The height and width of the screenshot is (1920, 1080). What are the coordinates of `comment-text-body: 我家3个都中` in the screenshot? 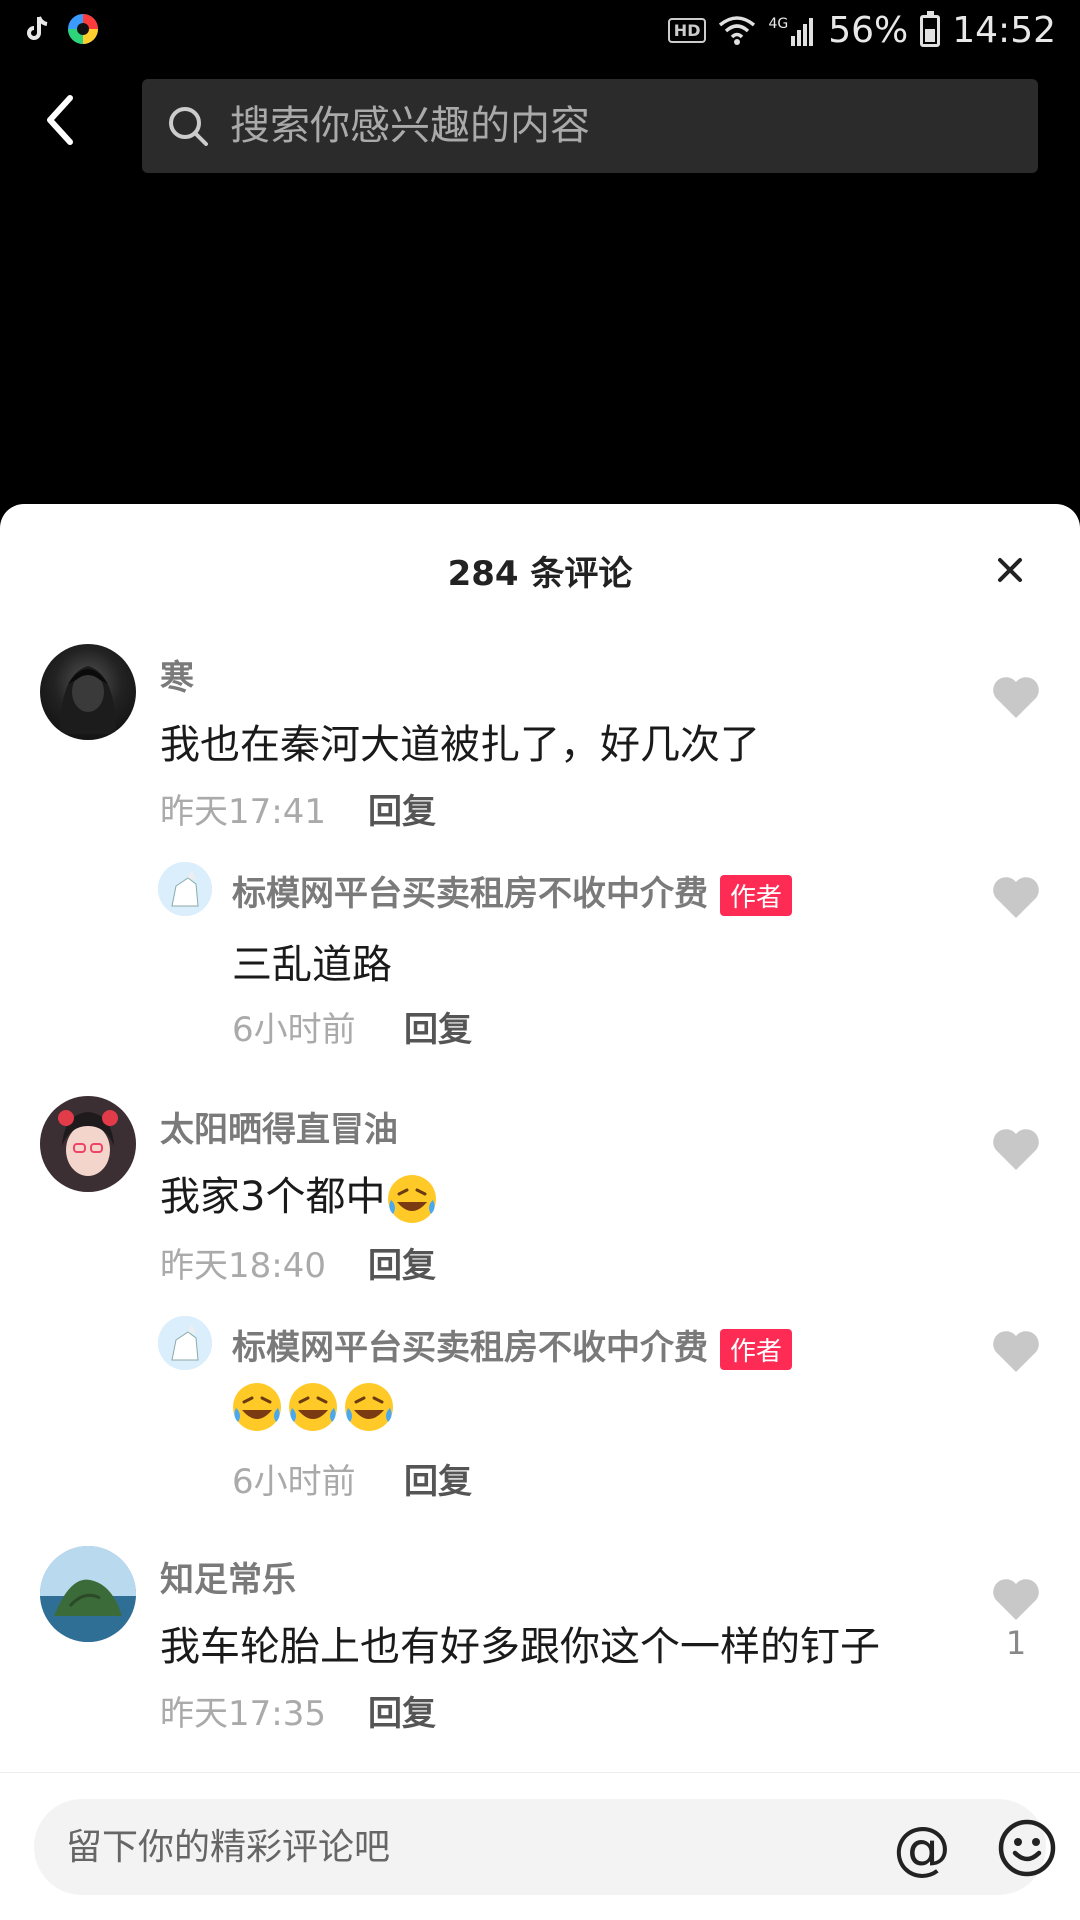 It's located at (273, 1197).